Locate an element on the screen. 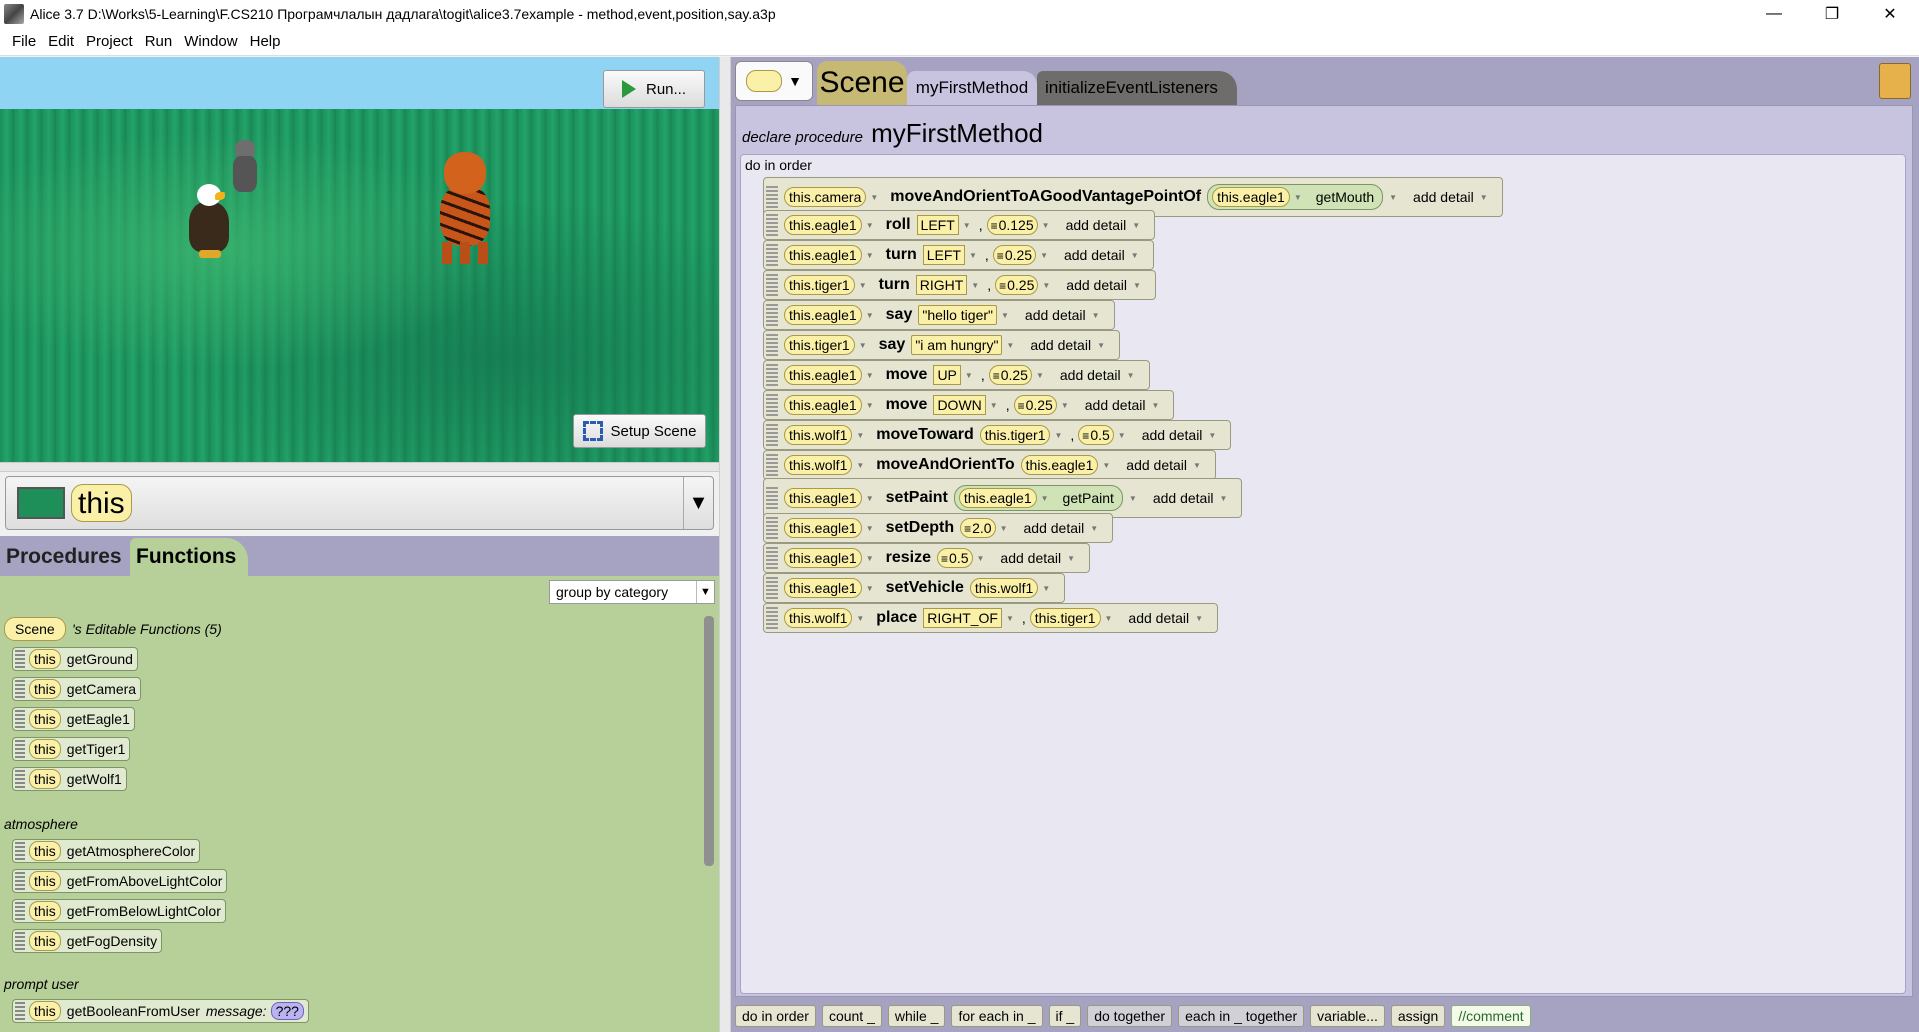  function-tile: this getCamera is located at coordinates (77, 689).